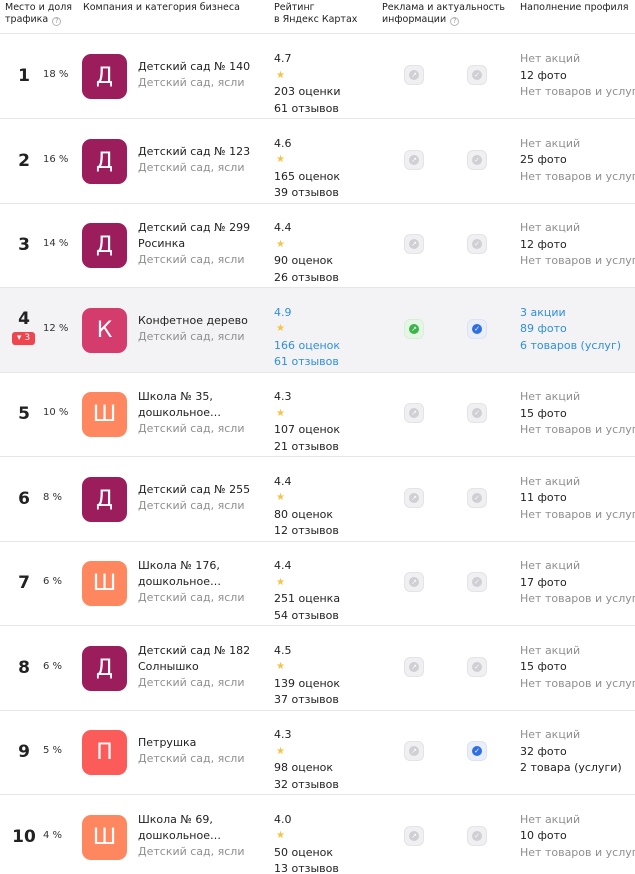 The width and height of the screenshot is (635, 874). What do you see at coordinates (283, 650) in the screenshot?
I see `rating-value: 4.5` at bounding box center [283, 650].